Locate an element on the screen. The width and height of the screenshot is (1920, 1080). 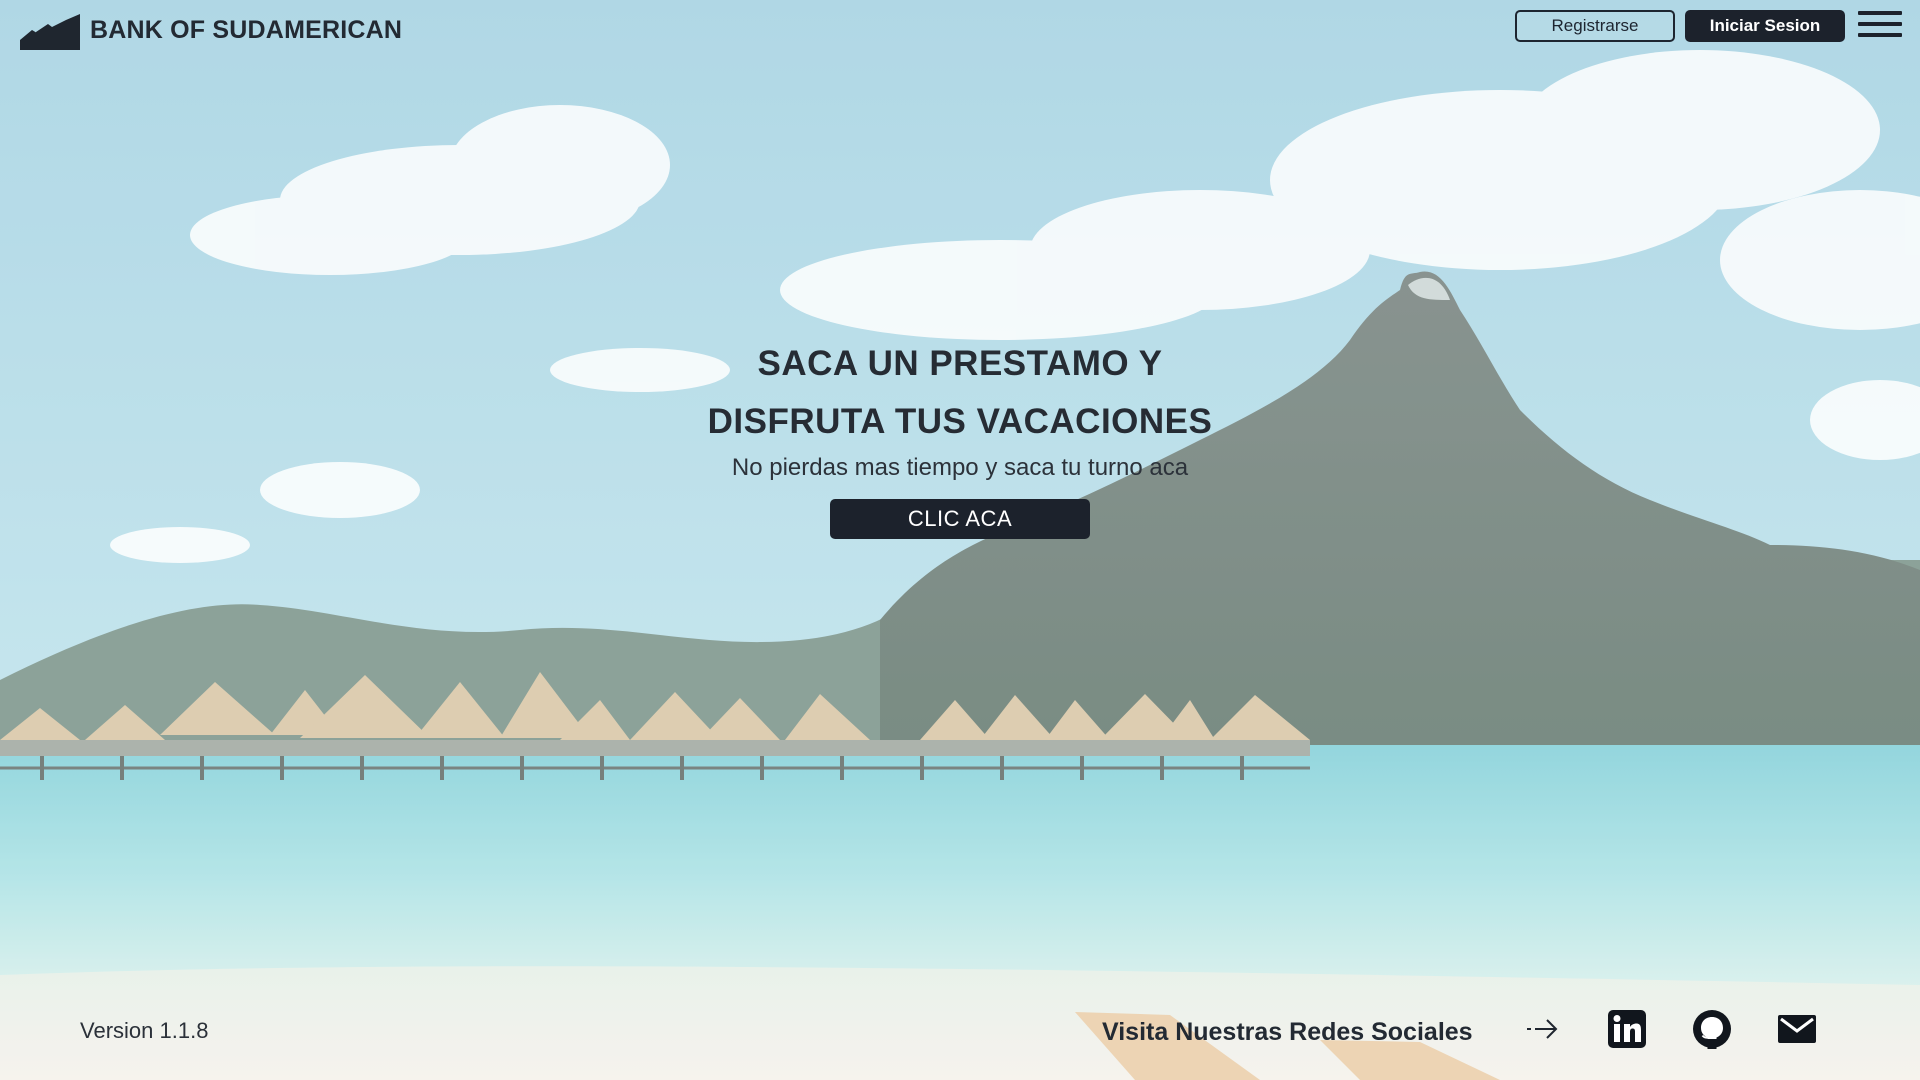
brand: BANK OF SUDAMERICAN is located at coordinates (211, 30).